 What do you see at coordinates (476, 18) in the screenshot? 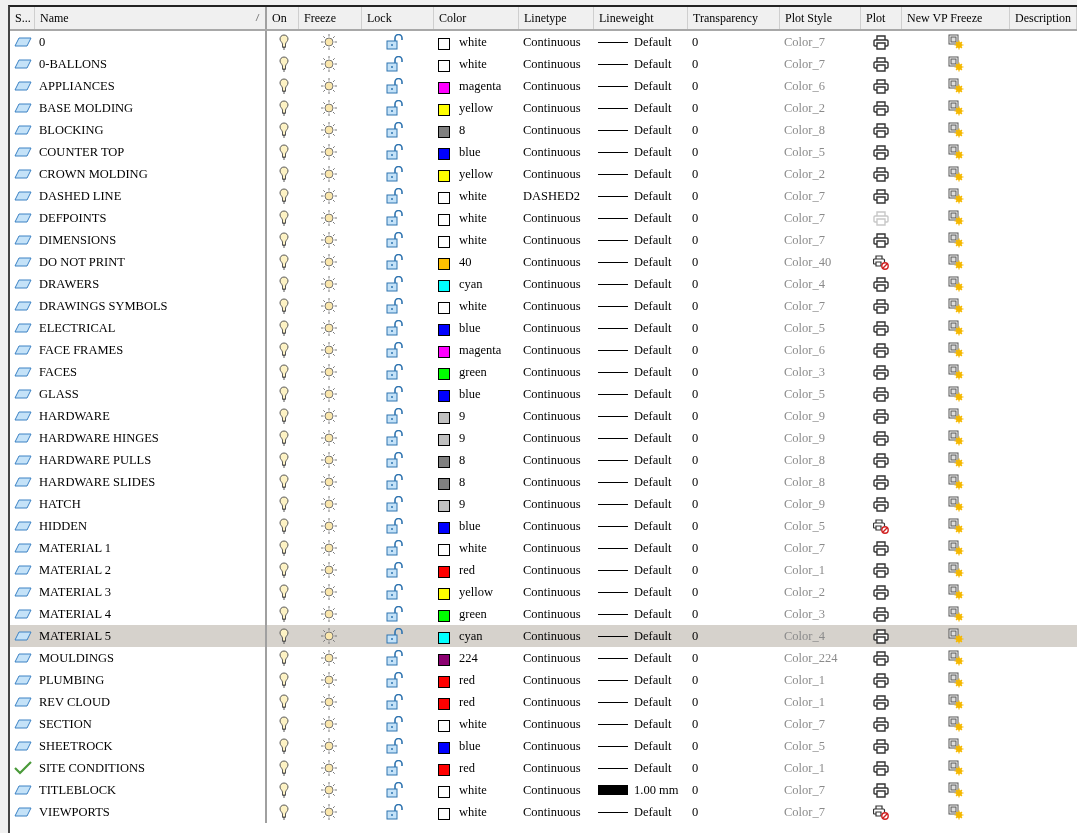
I see `column-header: Color` at bounding box center [476, 18].